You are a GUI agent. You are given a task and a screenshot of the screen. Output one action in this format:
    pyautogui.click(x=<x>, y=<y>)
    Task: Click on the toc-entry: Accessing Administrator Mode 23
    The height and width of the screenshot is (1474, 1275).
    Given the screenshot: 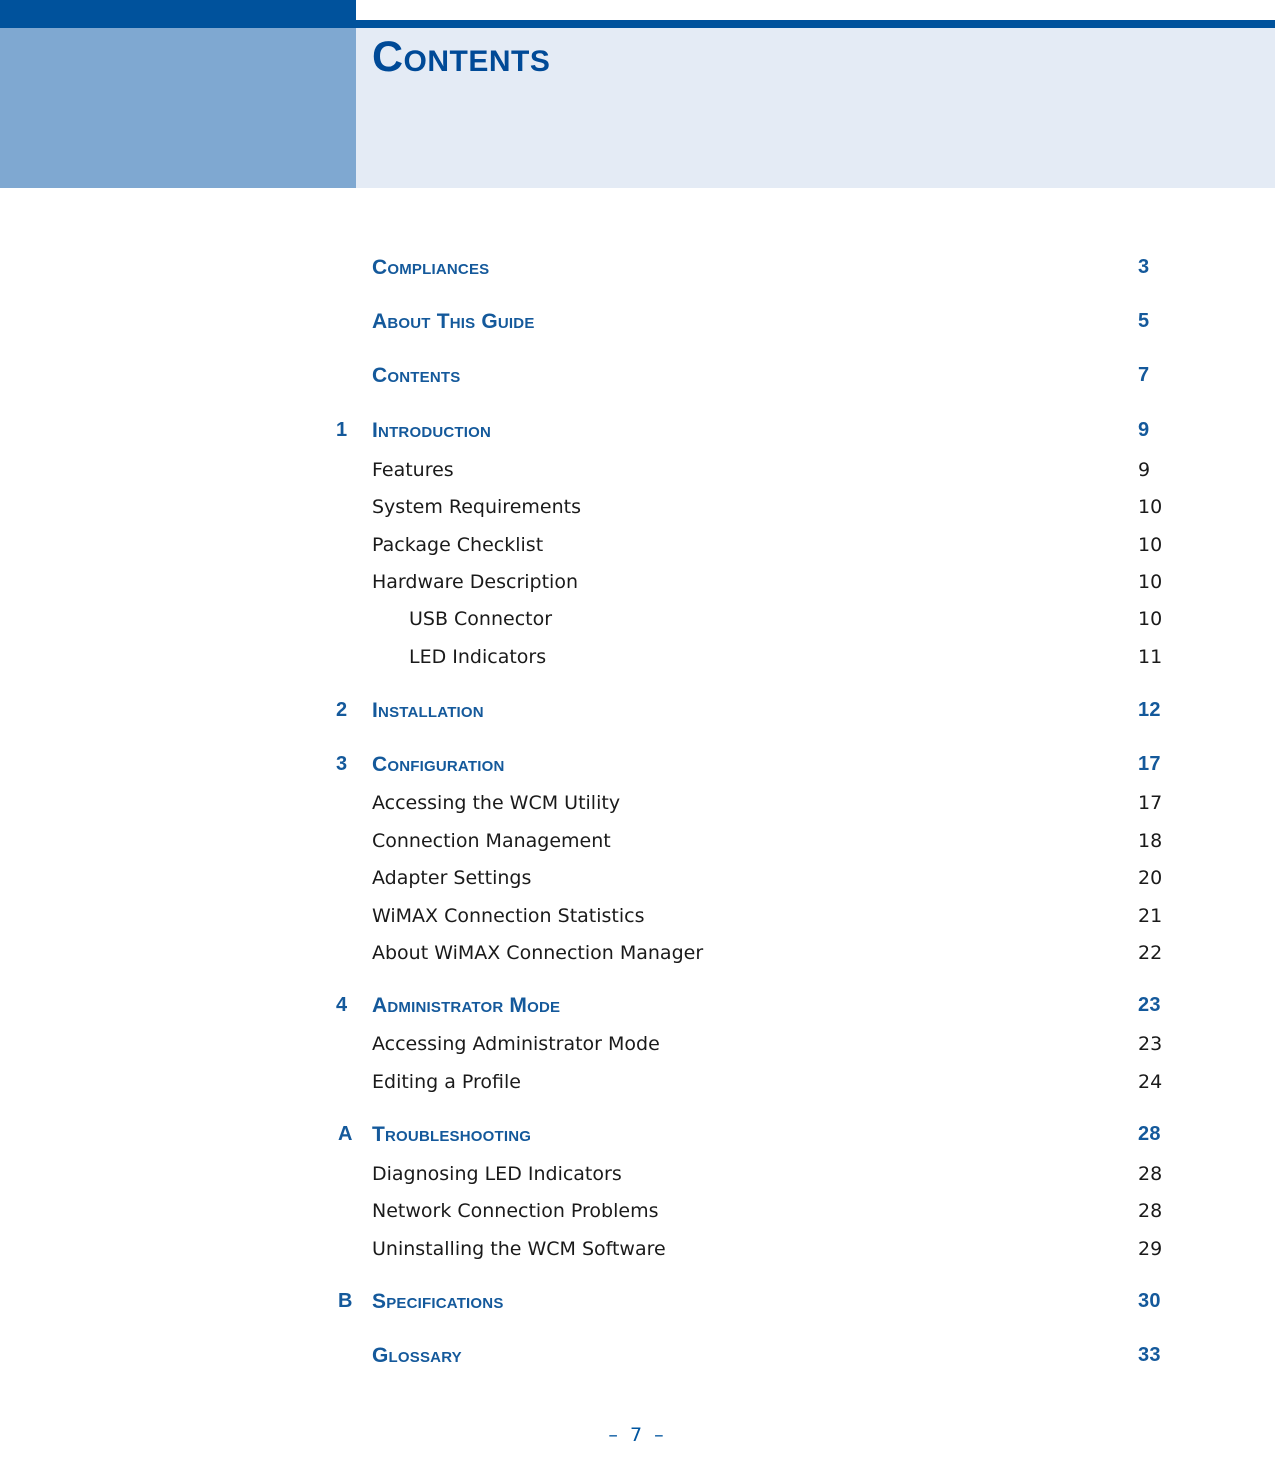 What is the action you would take?
    pyautogui.click(x=637, y=1048)
    